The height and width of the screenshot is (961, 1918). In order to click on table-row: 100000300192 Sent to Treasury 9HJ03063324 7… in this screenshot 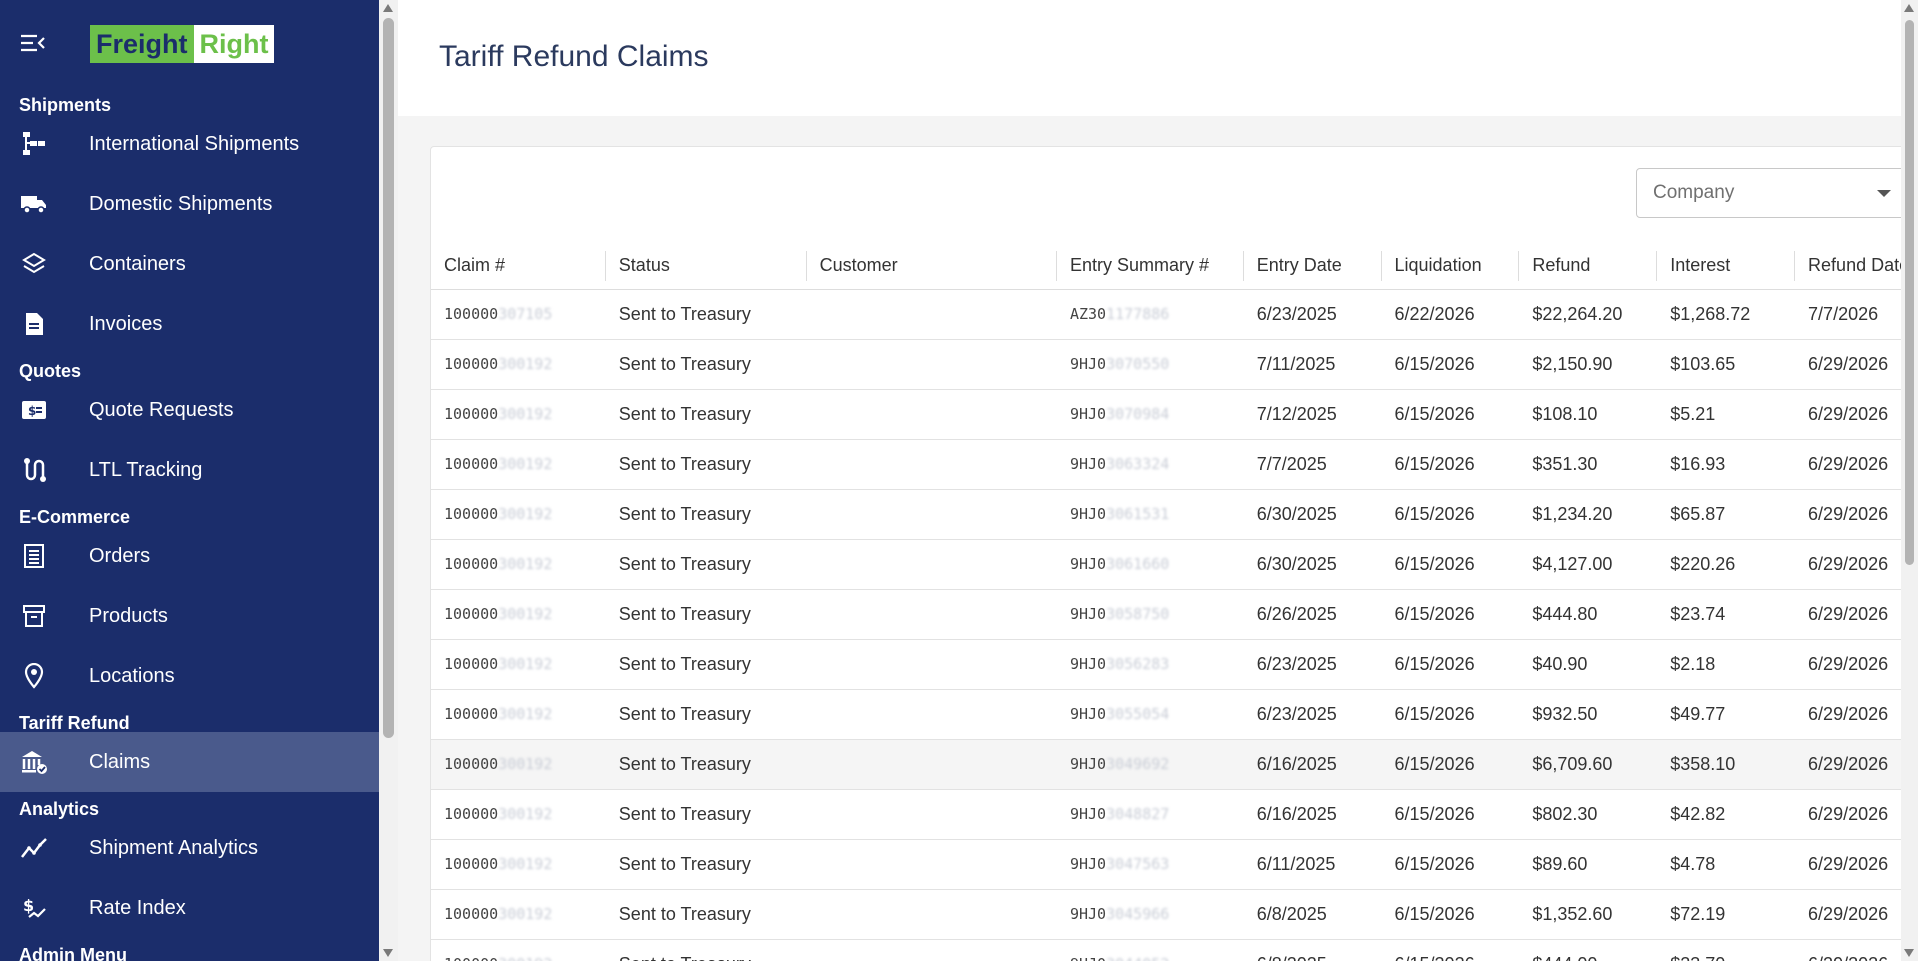, I will do `click(1166, 464)`.